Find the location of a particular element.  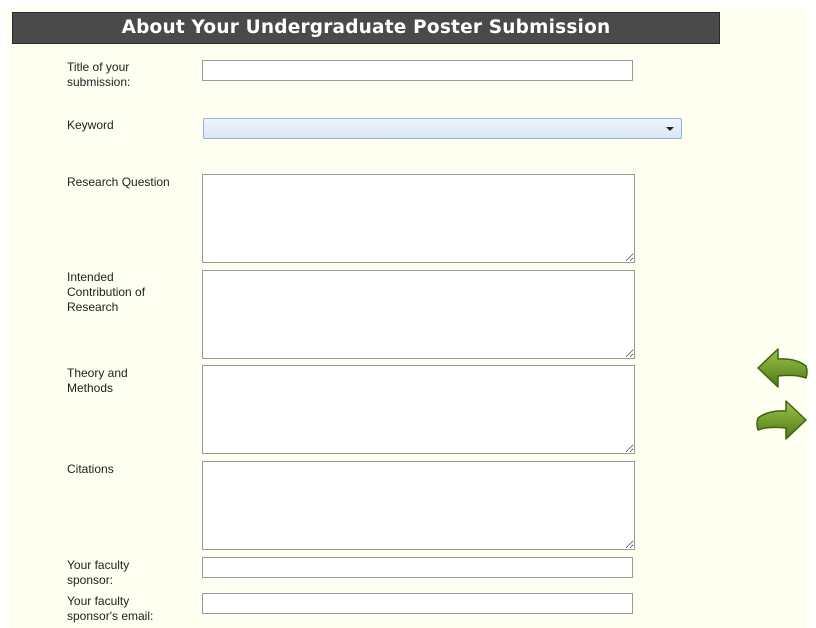

research-question-label: Research Question is located at coordinates (118, 182).